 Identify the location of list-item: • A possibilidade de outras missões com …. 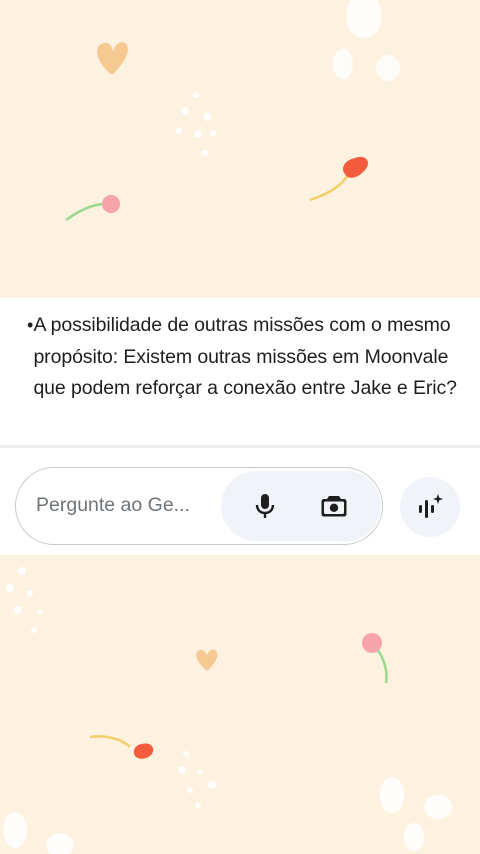
(244, 357).